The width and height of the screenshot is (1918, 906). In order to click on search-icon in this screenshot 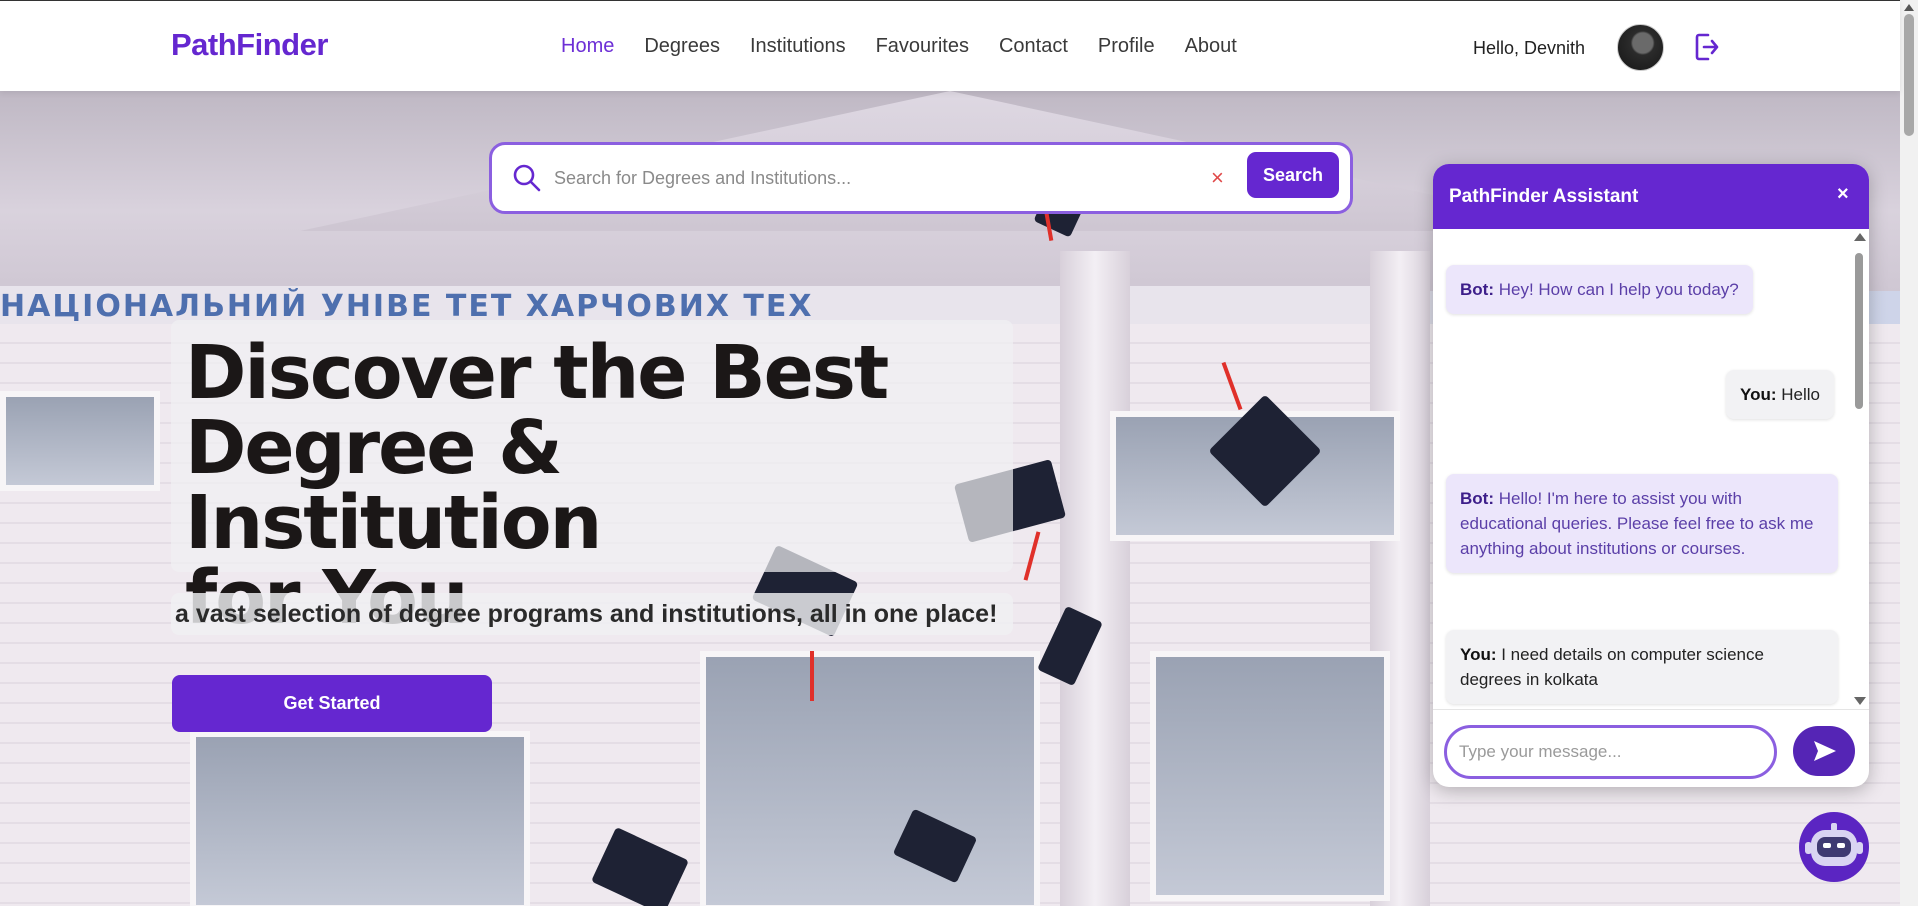, I will do `click(527, 178)`.